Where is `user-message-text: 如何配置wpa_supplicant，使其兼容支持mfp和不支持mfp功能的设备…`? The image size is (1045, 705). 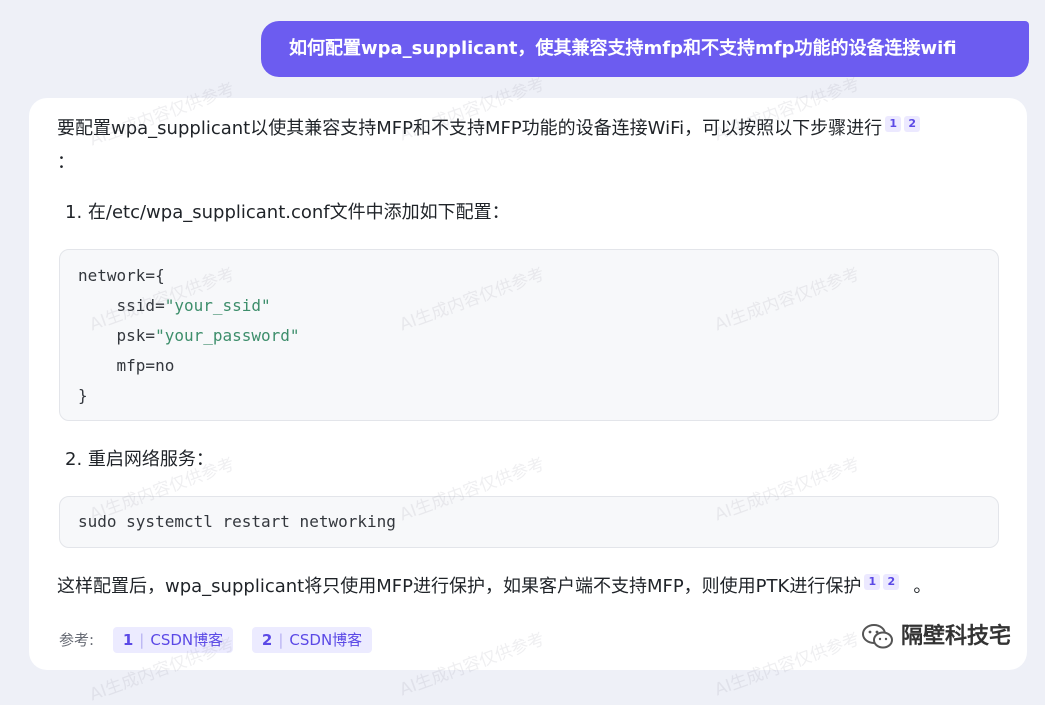 user-message-text: 如何配置wpa_supplicant，使其兼容支持mfp和不支持mfp功能的设备… is located at coordinates (623, 48).